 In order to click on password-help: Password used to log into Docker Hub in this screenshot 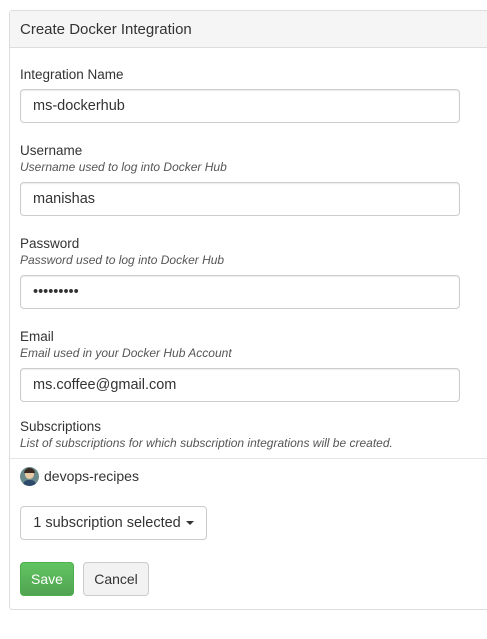, I will do `click(122, 260)`.